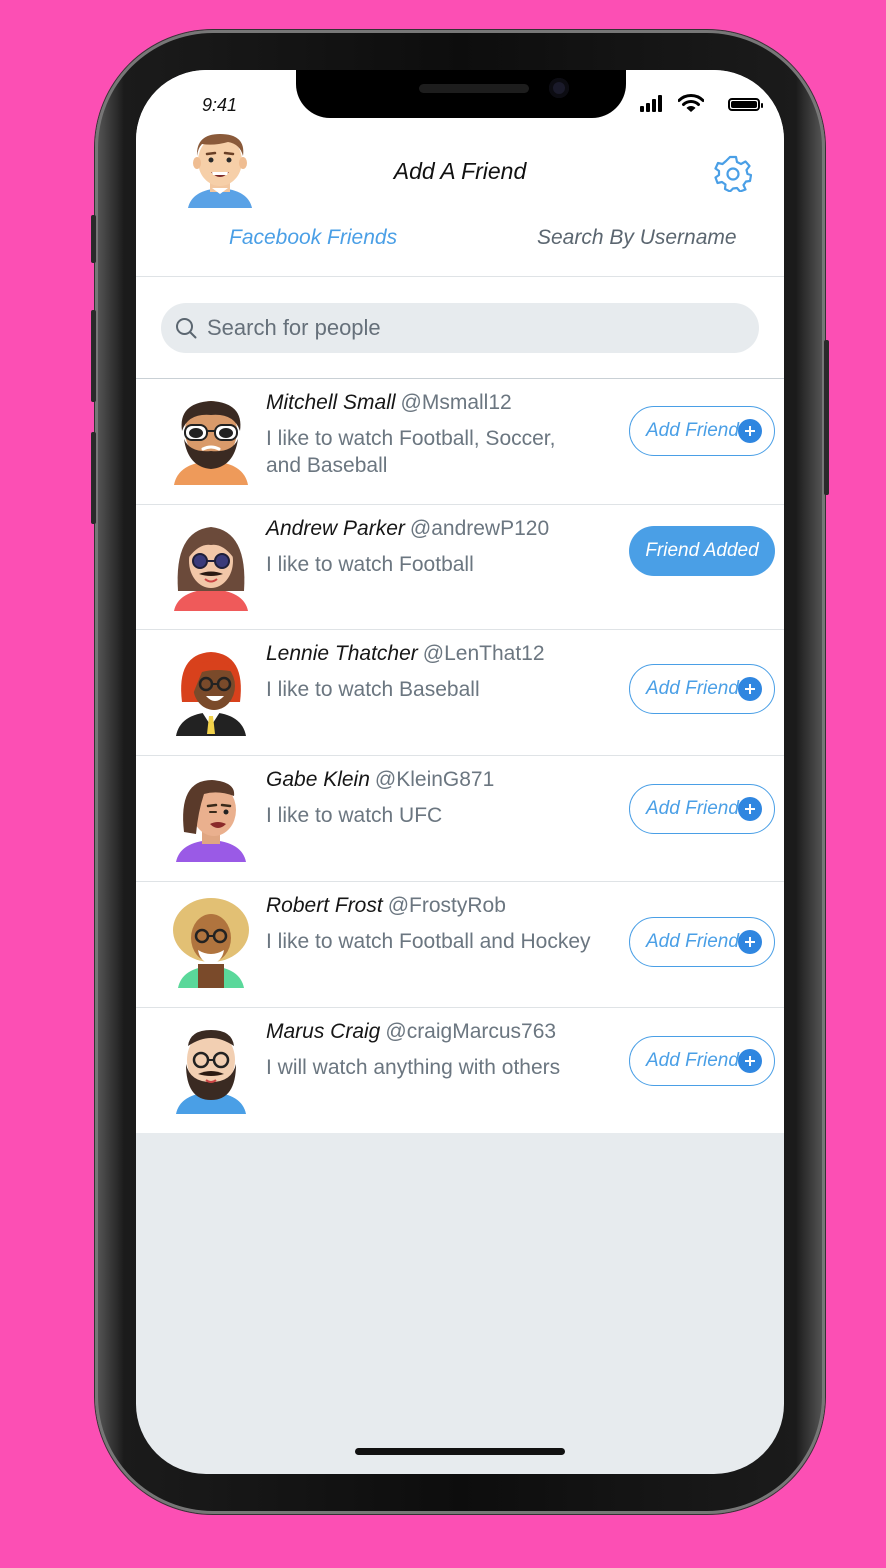  I want to click on tab-facebook-friends: Facebook Friends, so click(313, 238).